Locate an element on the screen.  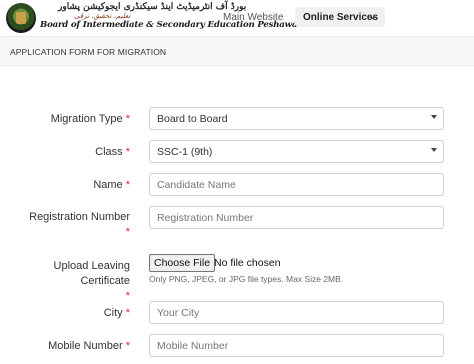
registration-label-text: Registration Number is located at coordinates (79, 217).